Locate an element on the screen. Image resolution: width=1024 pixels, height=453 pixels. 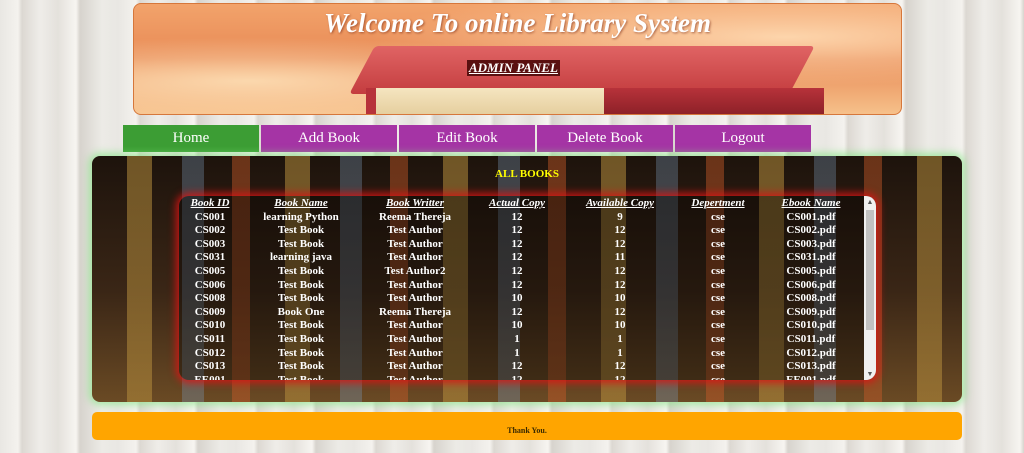
table-cell: CS005 is located at coordinates (210, 270).